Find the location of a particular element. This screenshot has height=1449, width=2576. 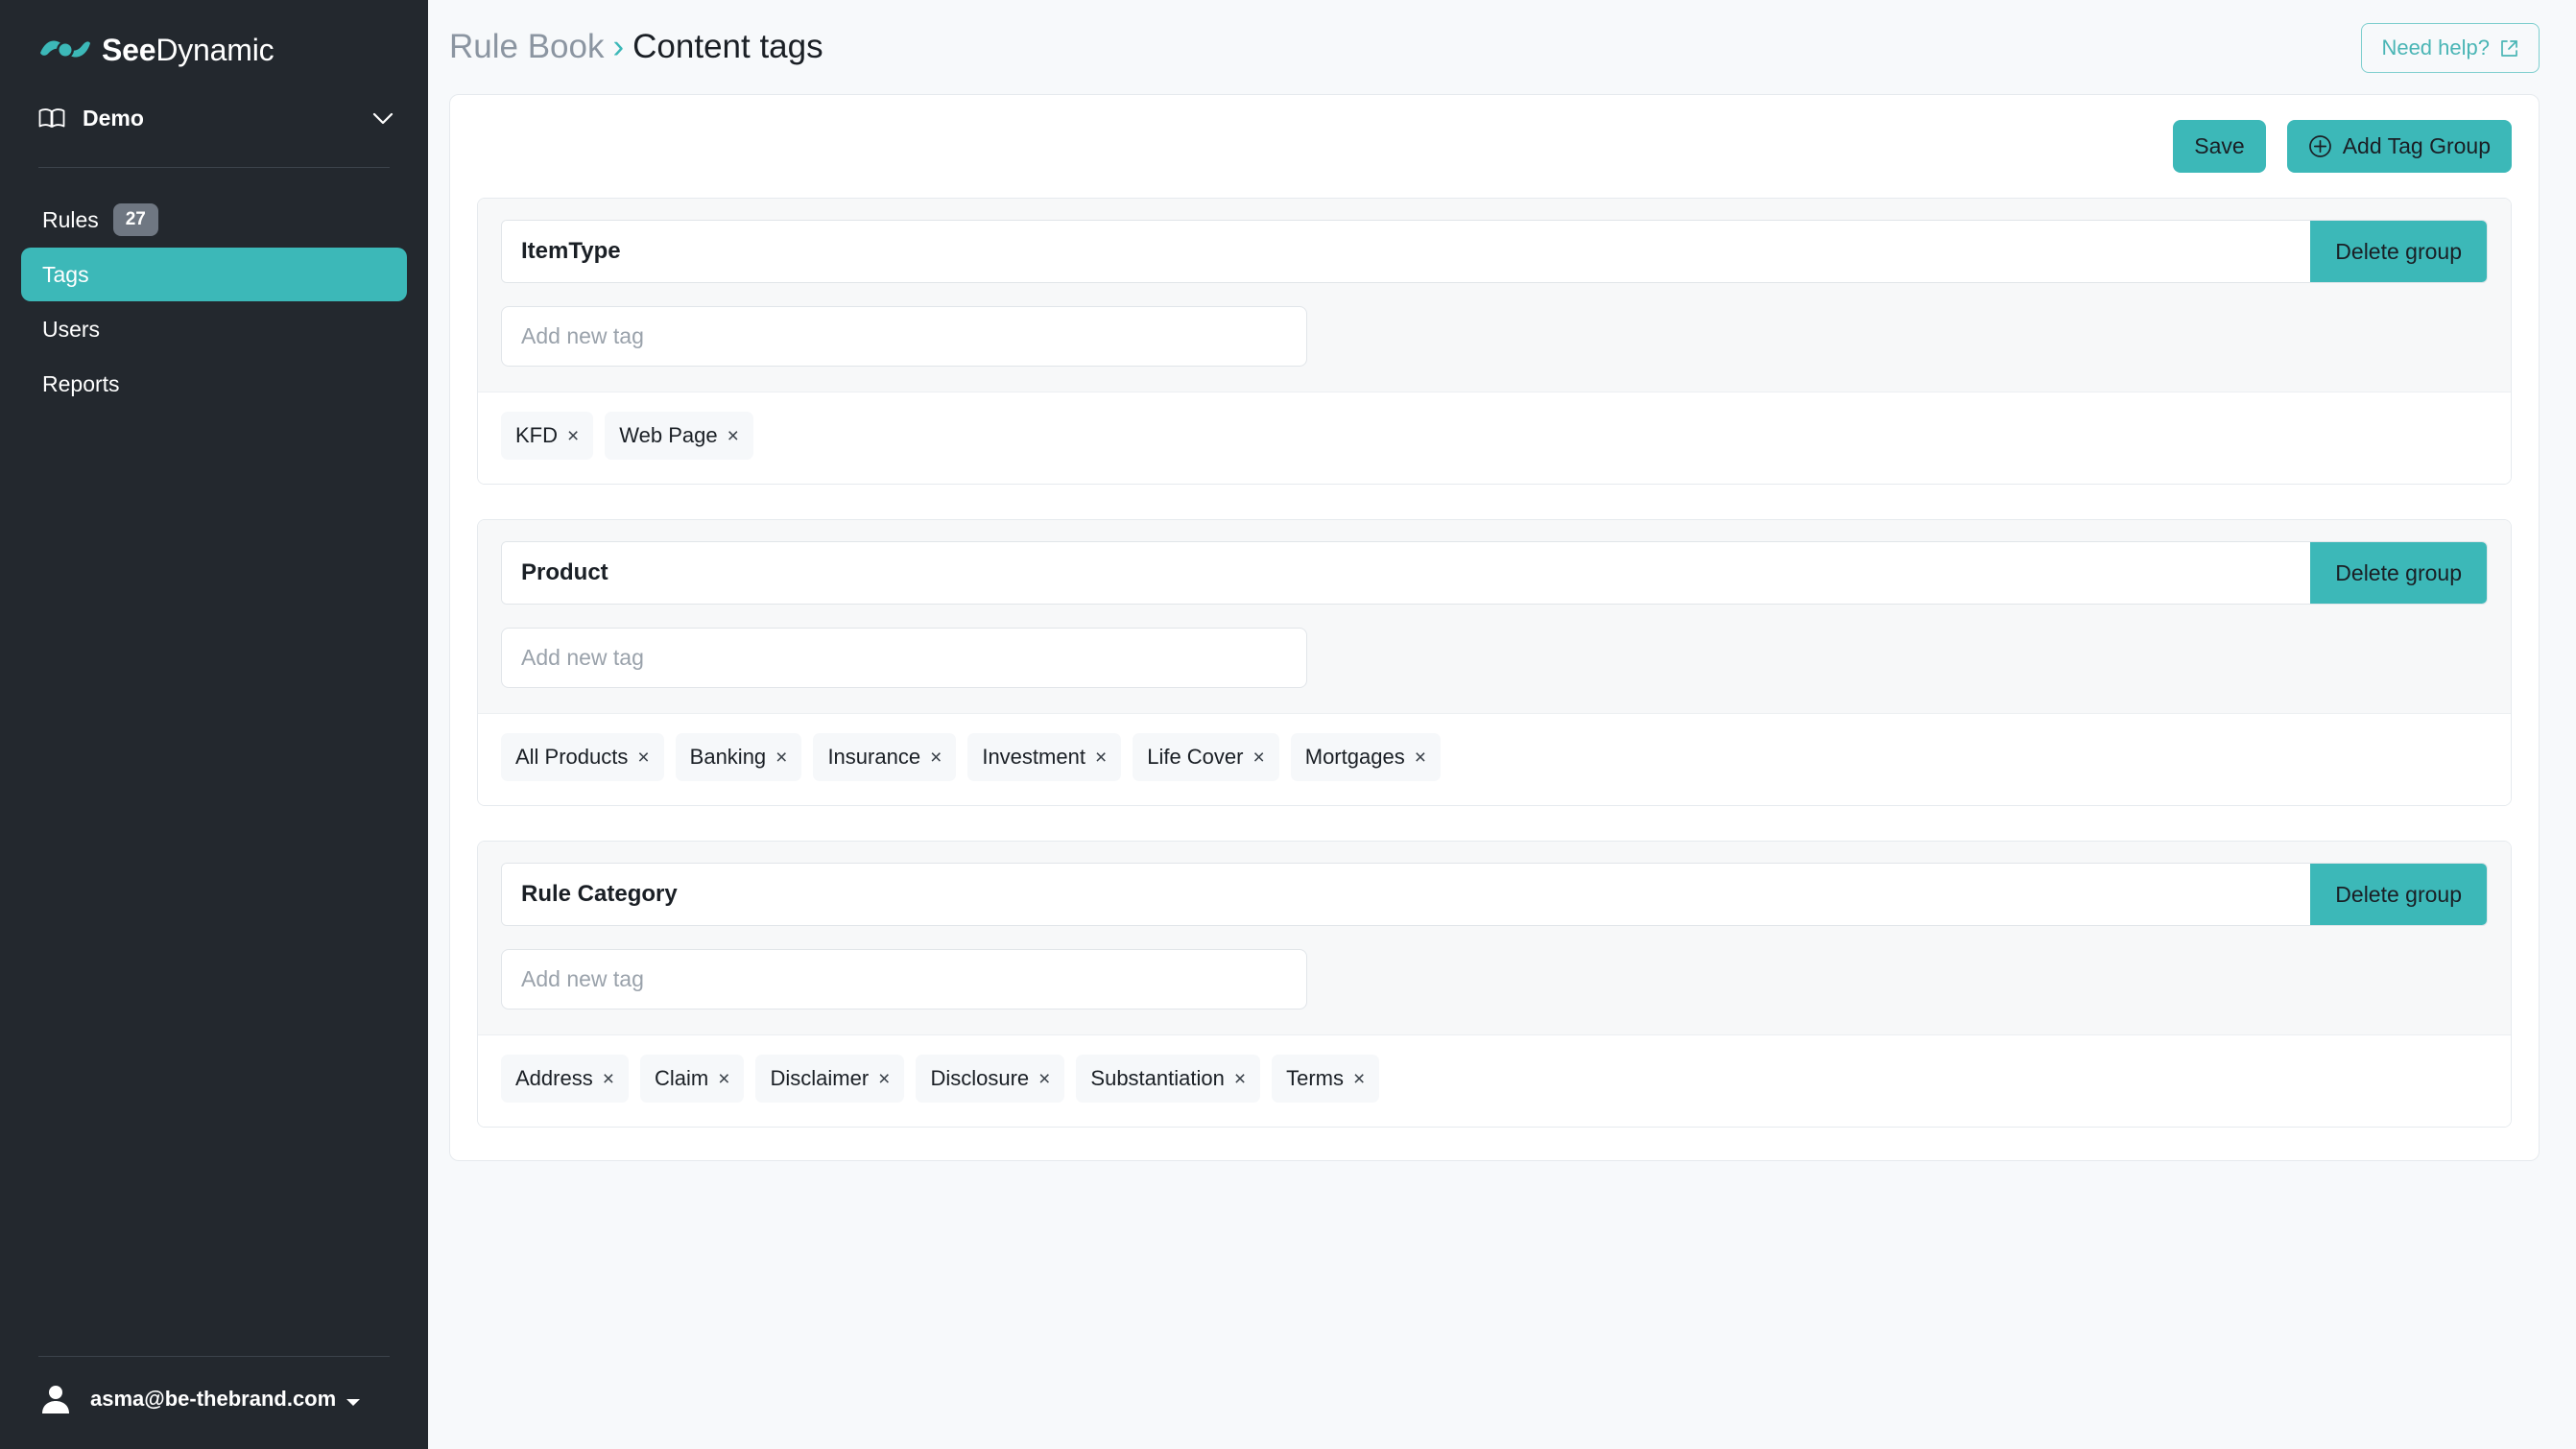

workspace-label: Demo is located at coordinates (113, 118).